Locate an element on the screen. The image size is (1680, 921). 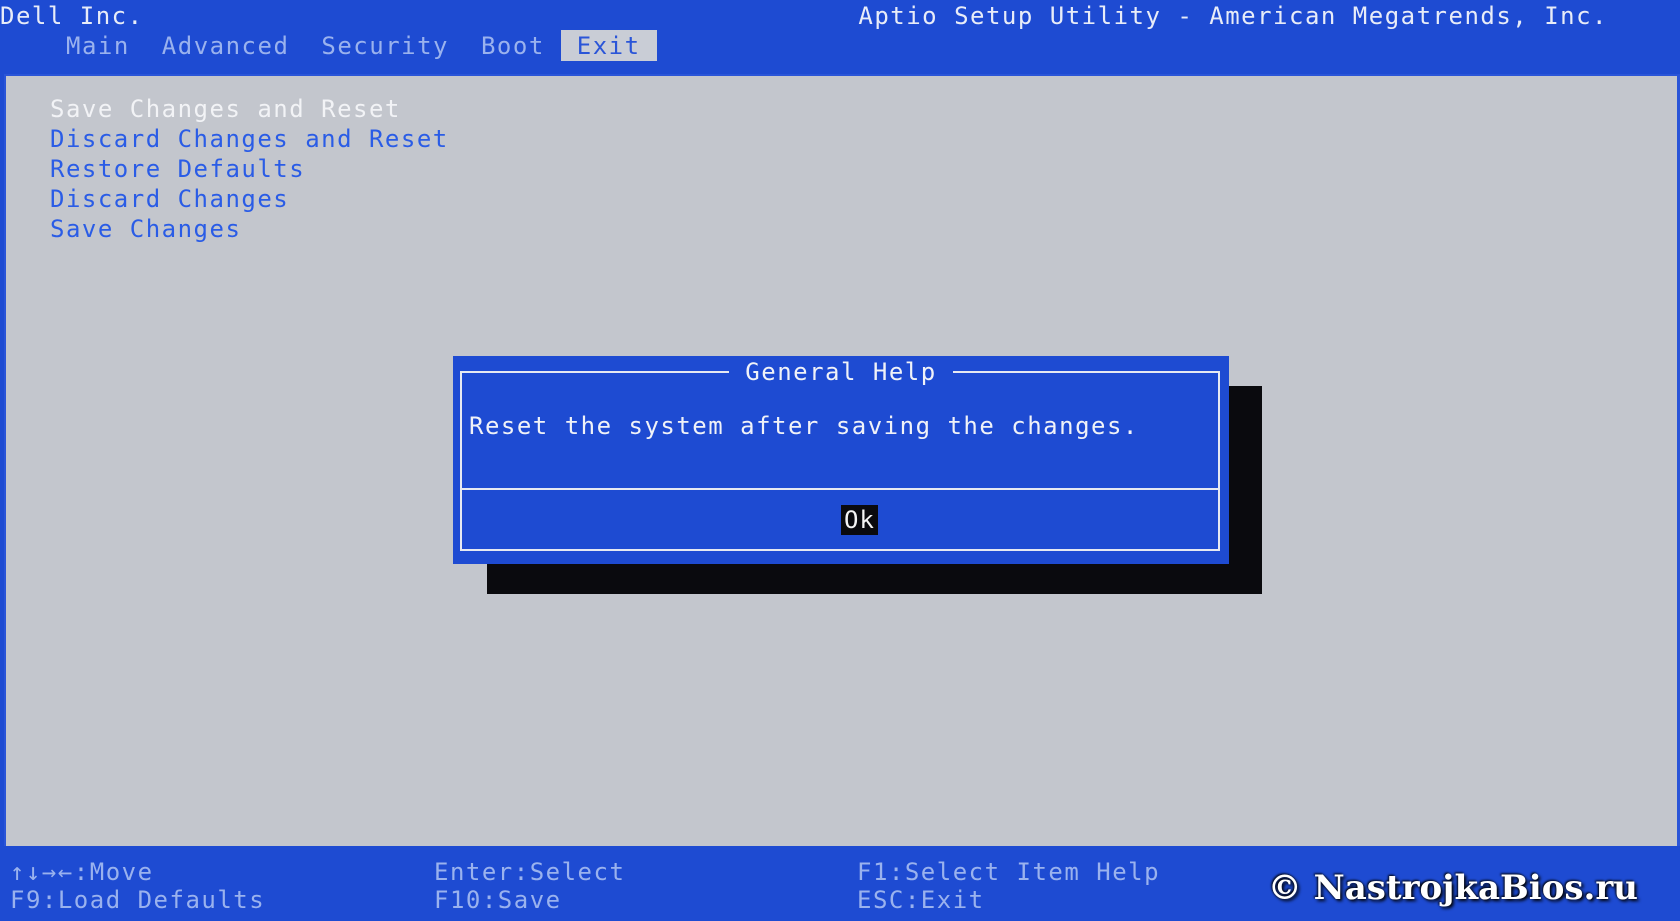
tab-advanced: Advanced is located at coordinates (226, 45).